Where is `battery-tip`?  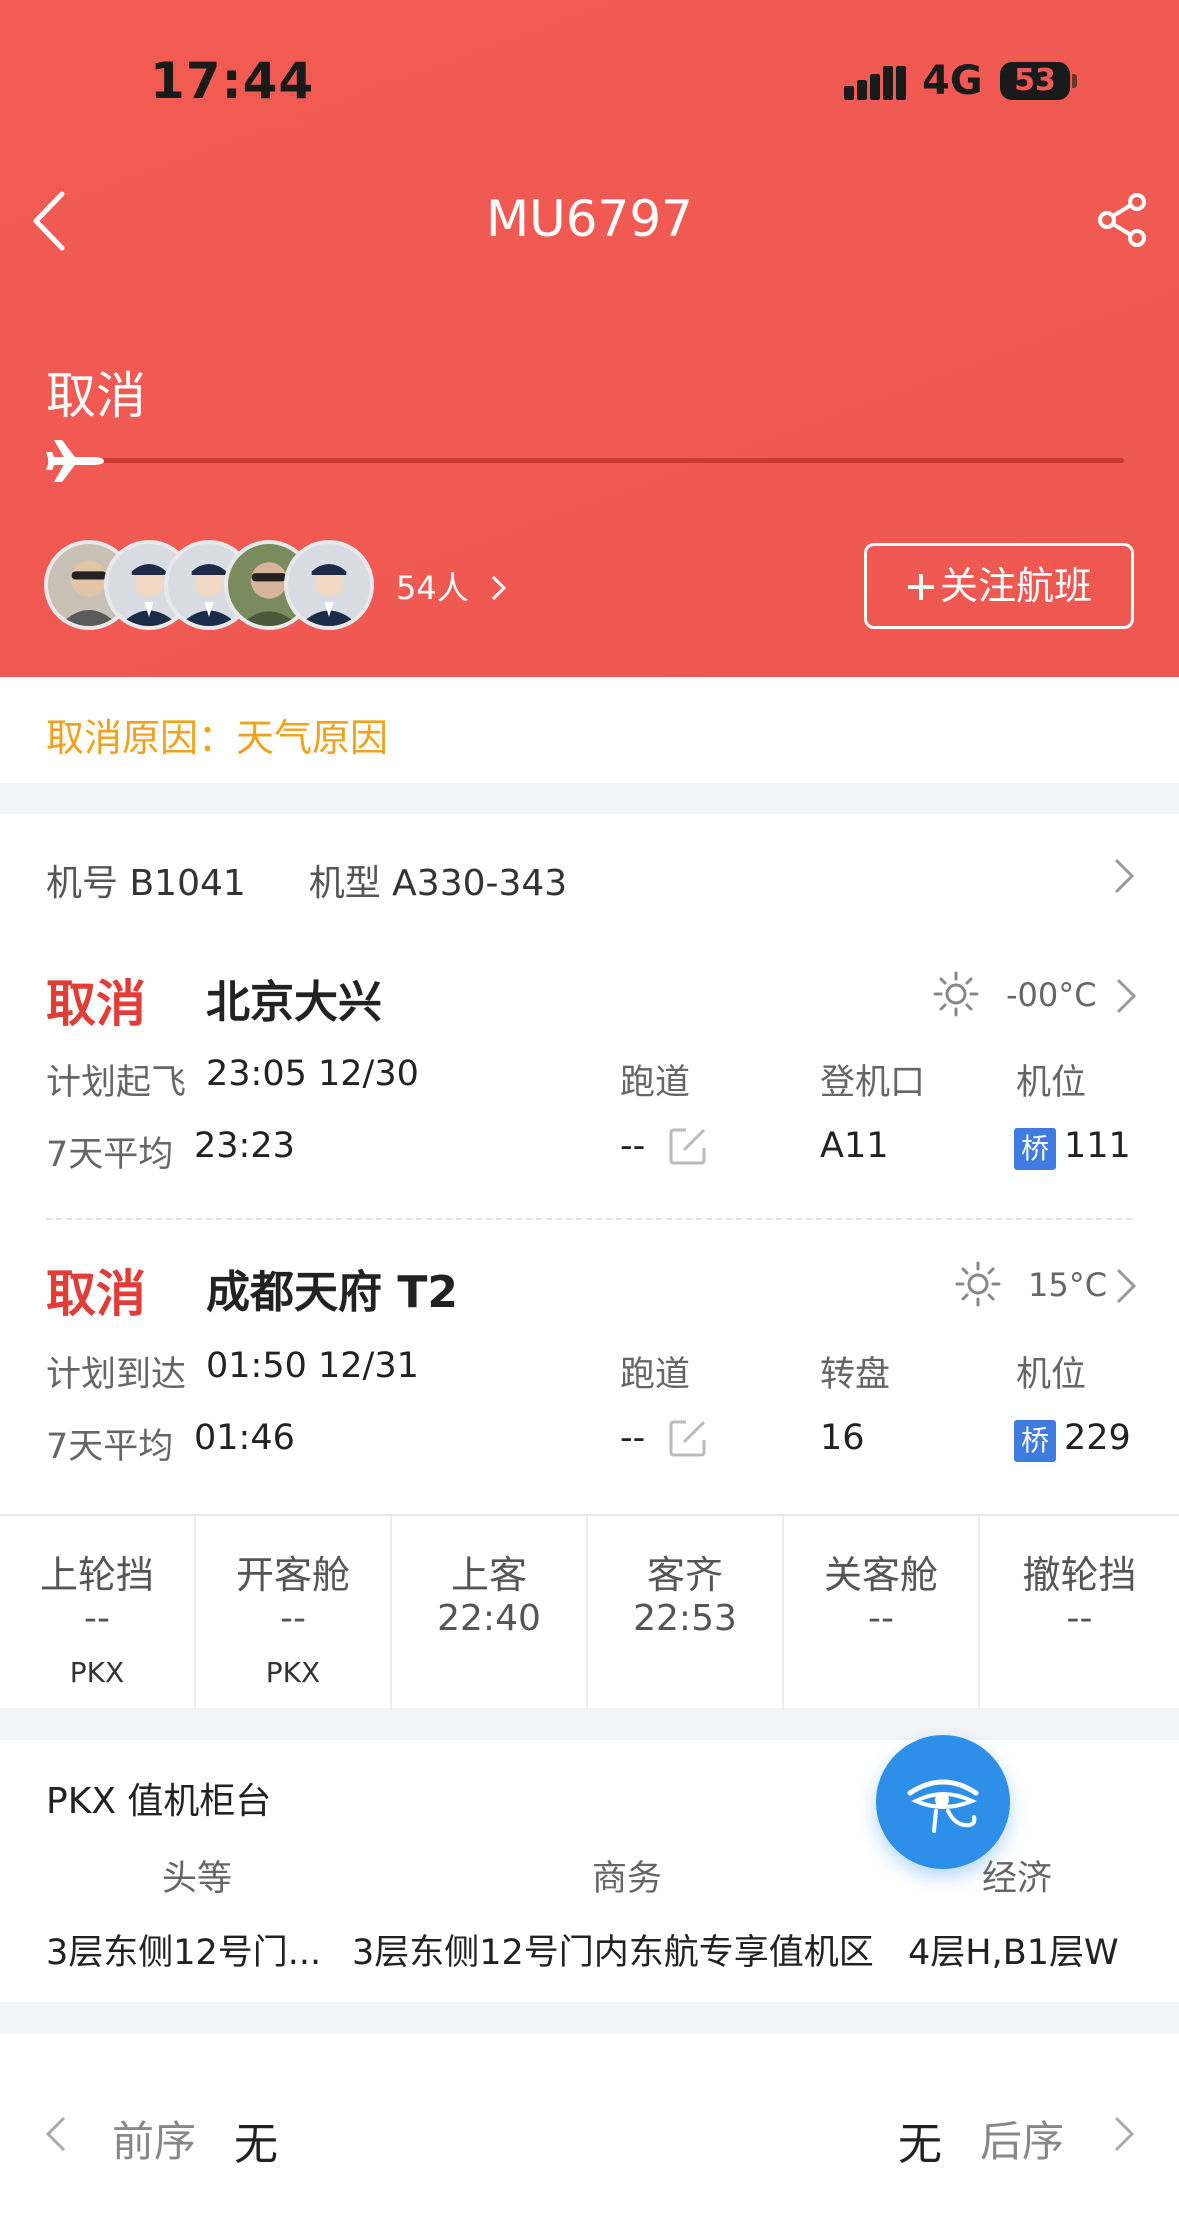
battery-tip is located at coordinates (1074, 81).